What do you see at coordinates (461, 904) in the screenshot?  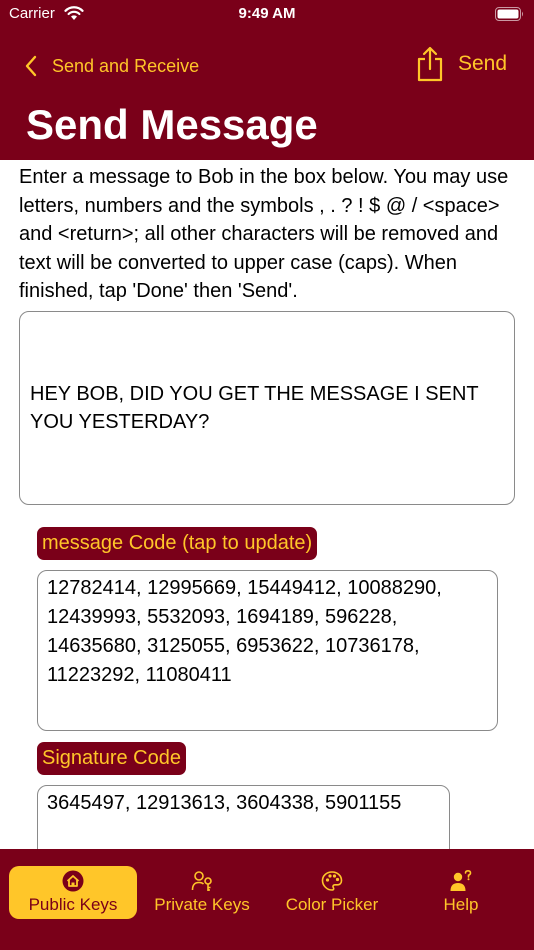 I see `tab-help-label: Help` at bounding box center [461, 904].